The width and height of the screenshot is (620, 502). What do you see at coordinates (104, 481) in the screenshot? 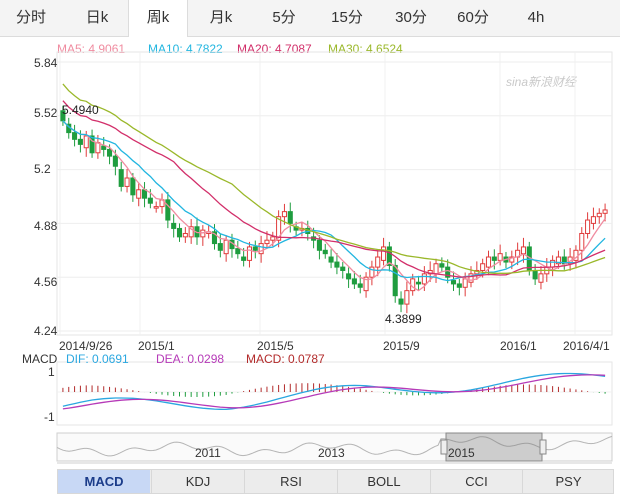
I see `tab-macd: MACD` at bounding box center [104, 481].